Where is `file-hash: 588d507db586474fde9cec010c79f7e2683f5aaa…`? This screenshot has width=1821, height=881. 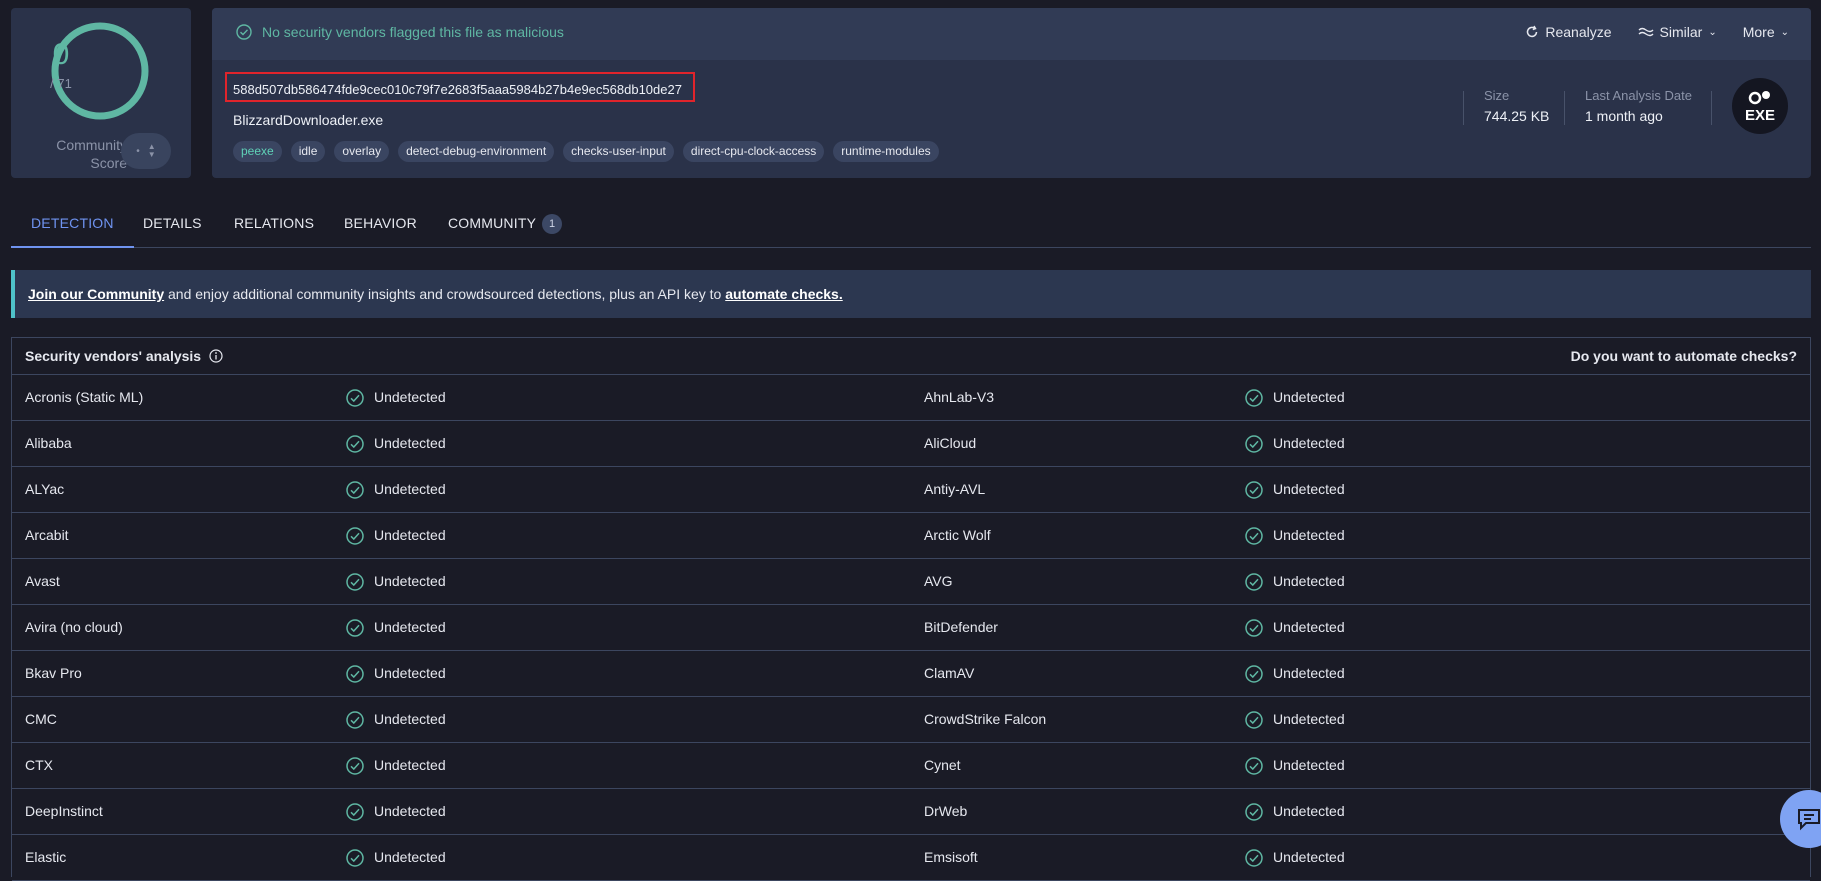
file-hash: 588d507db586474fde9cec010c79f7e2683f5aaa… is located at coordinates (457, 89).